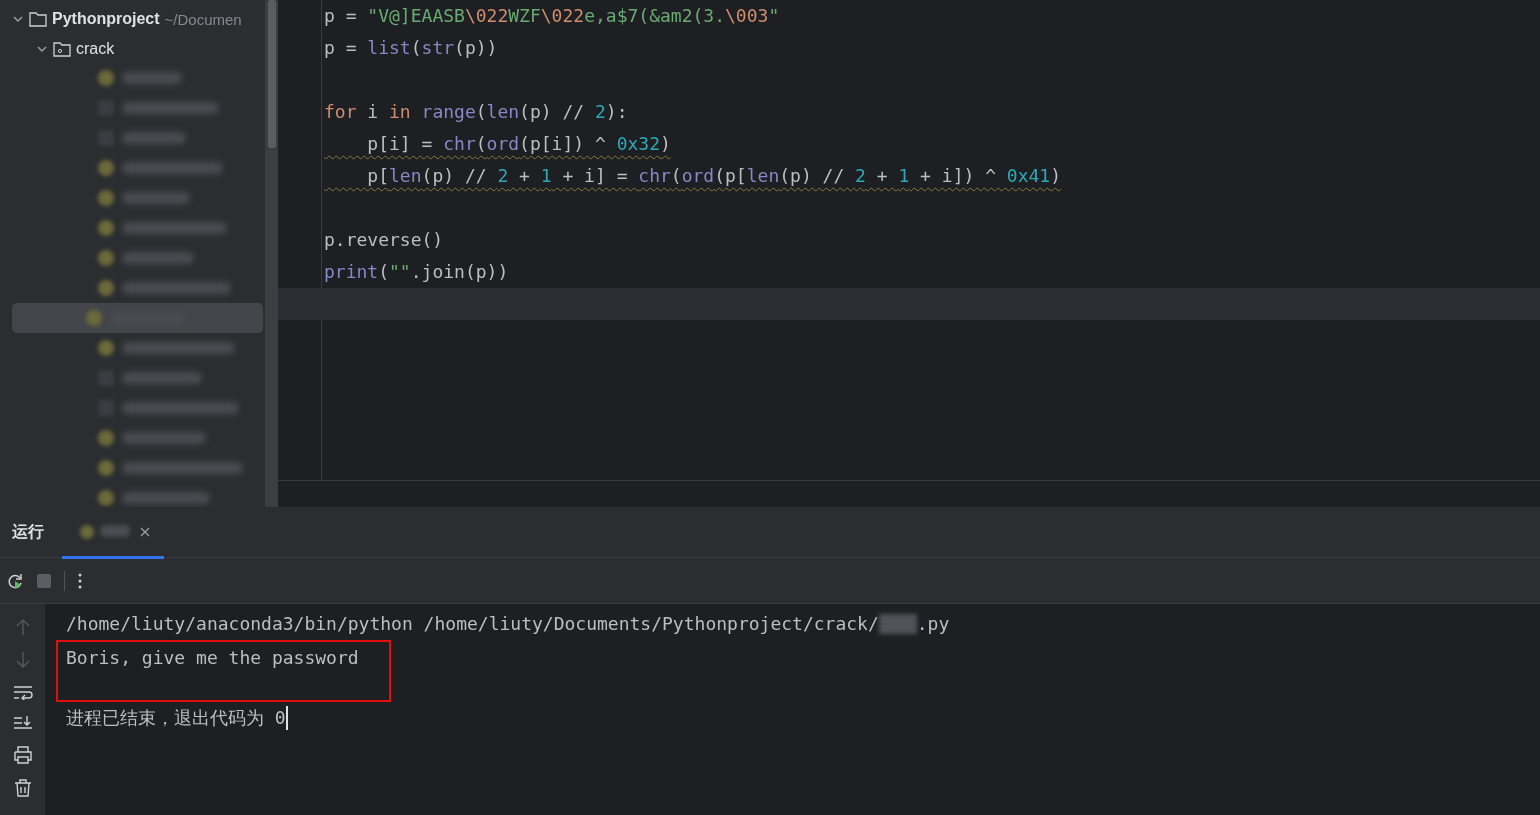 This screenshot has height=815, width=1540. What do you see at coordinates (28, 532) in the screenshot?
I see `panel-title: 运行` at bounding box center [28, 532].